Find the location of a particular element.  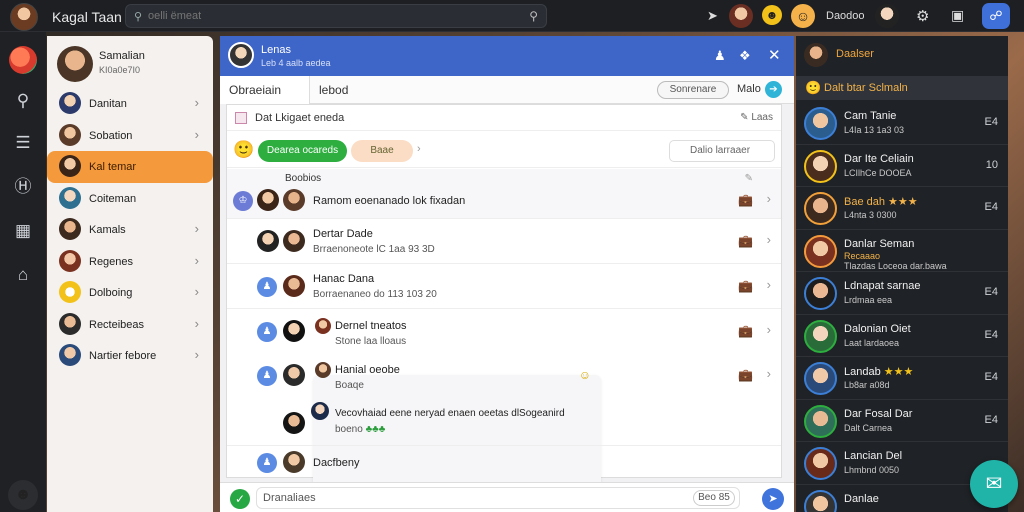

smiley-icon: ☺ is located at coordinates (803, 16).